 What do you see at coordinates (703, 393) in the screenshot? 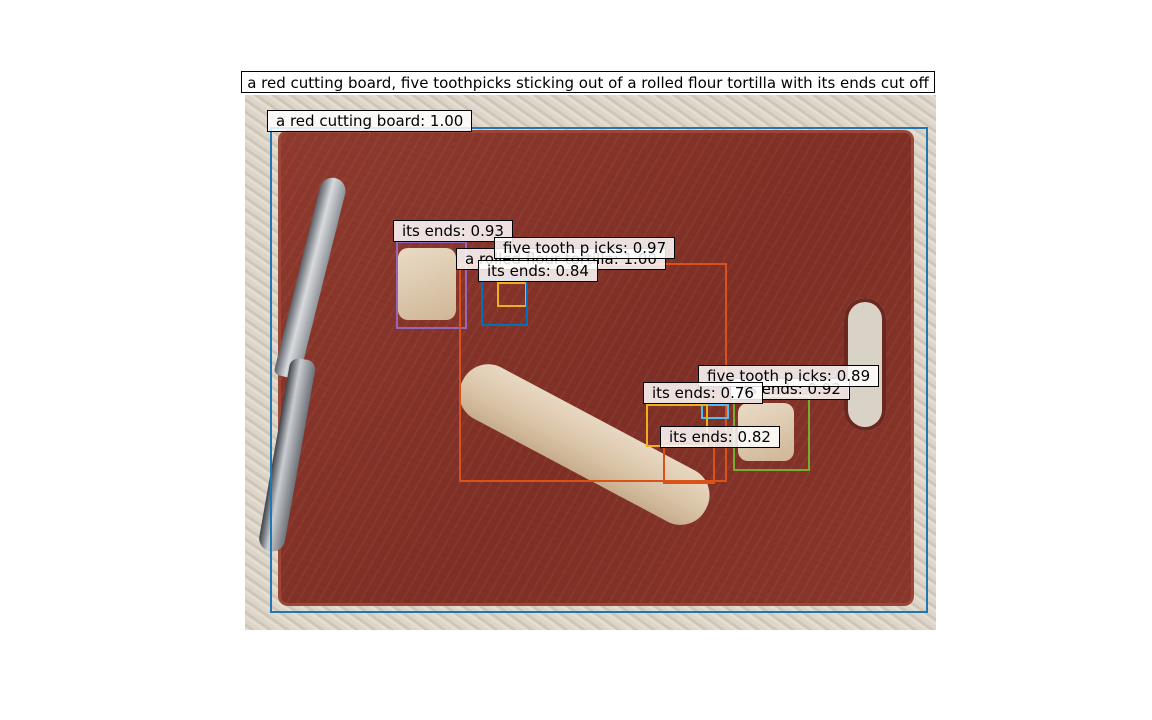
I see `label-end-small: its ends: 0.76` at bounding box center [703, 393].